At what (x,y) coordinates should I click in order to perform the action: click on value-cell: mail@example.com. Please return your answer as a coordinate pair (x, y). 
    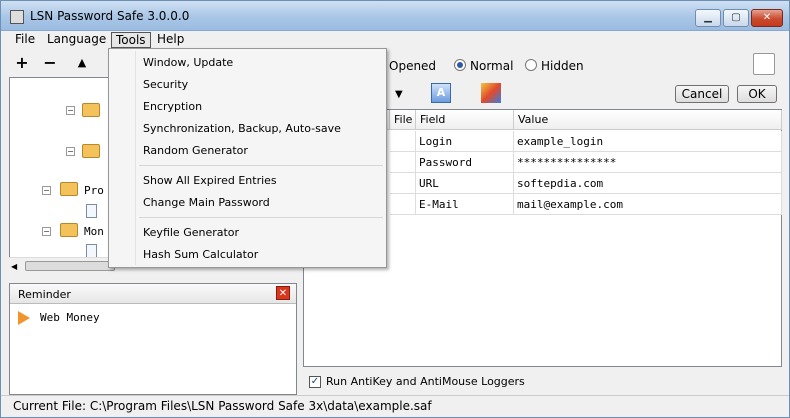
    Looking at the image, I should click on (648, 204).